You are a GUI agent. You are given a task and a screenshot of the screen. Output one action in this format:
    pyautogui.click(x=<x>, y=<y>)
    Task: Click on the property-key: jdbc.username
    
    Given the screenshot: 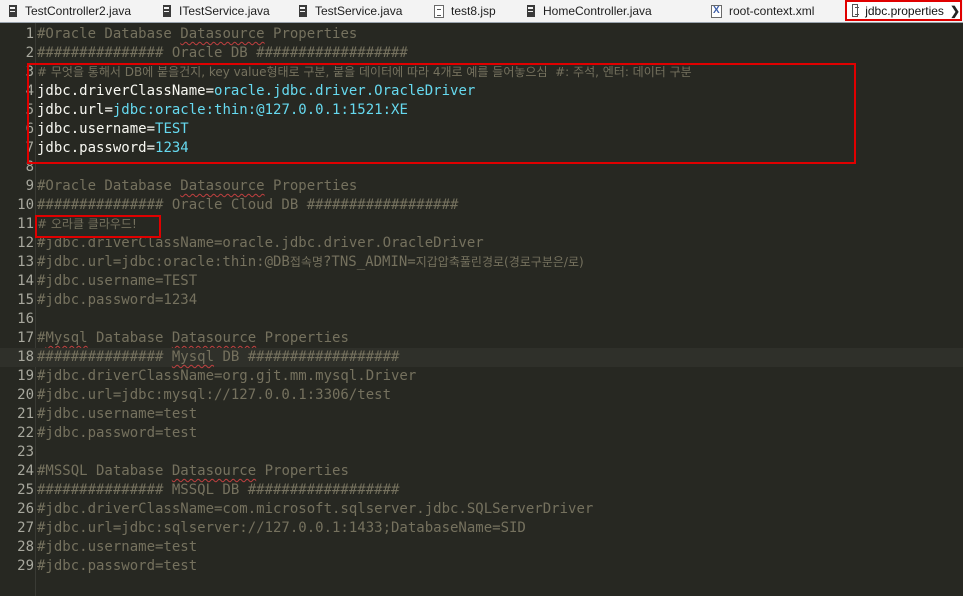 What is the action you would take?
    pyautogui.click(x=92, y=129)
    